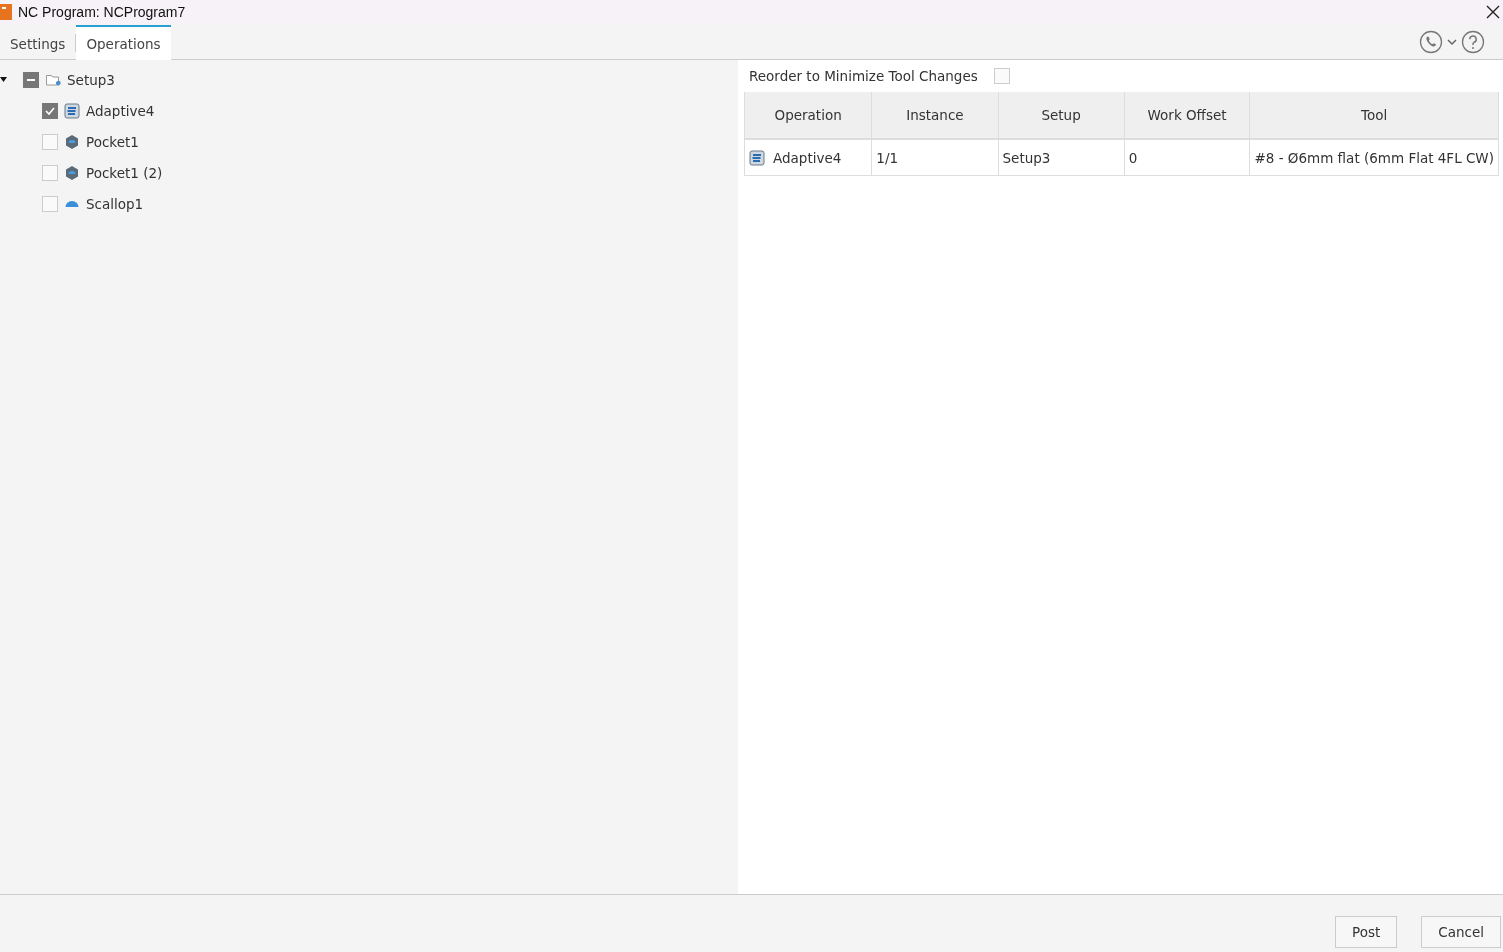 The image size is (1503, 952). I want to click on tree-item: Pocket1, so click(112, 141).